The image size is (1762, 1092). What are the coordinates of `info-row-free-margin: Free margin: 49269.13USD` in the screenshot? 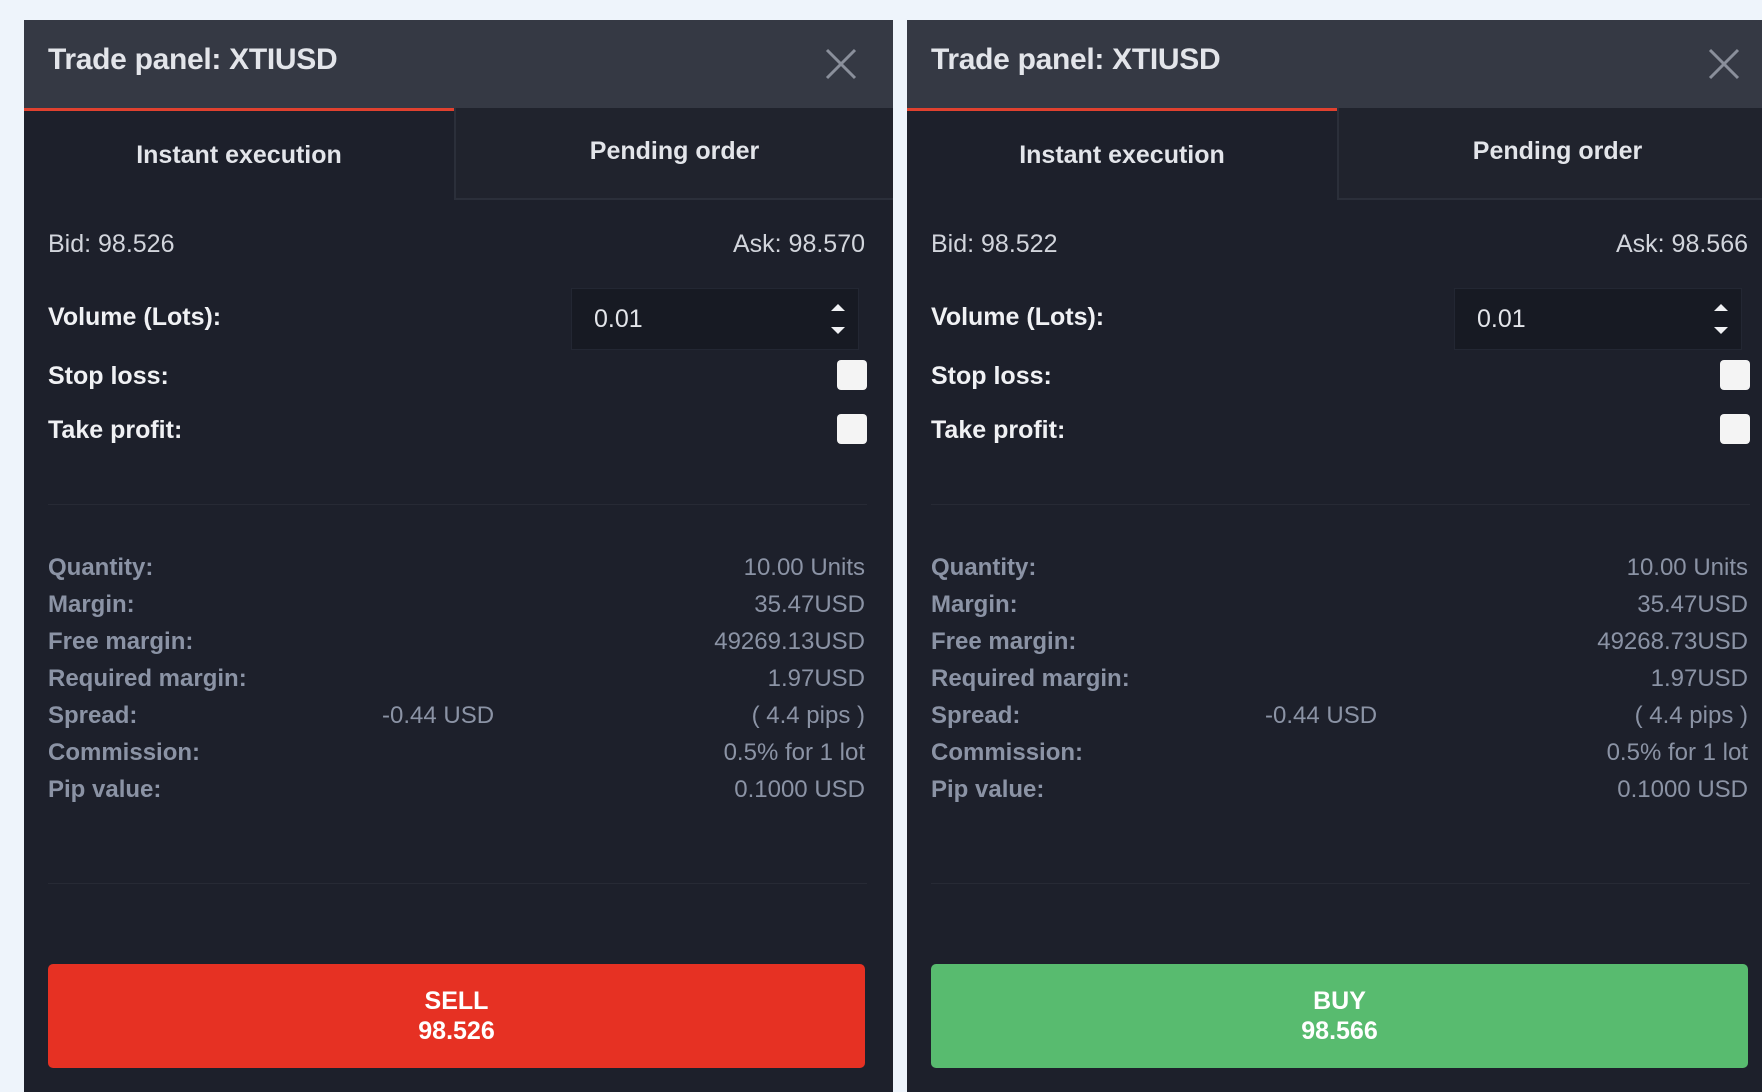 It's located at (456, 646).